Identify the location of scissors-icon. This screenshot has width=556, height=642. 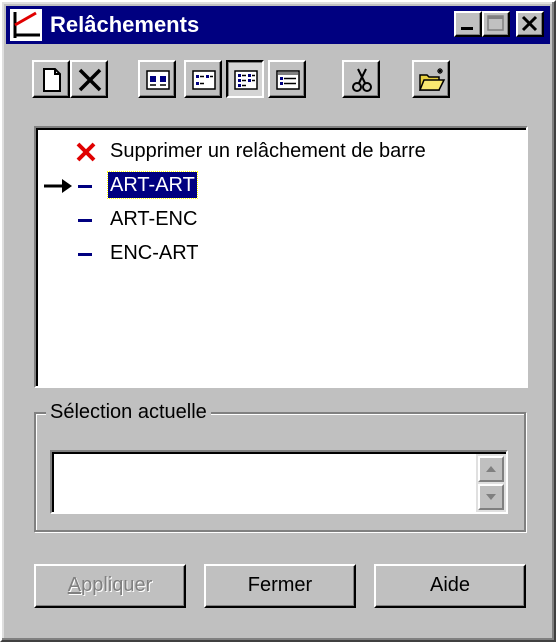
(362, 80).